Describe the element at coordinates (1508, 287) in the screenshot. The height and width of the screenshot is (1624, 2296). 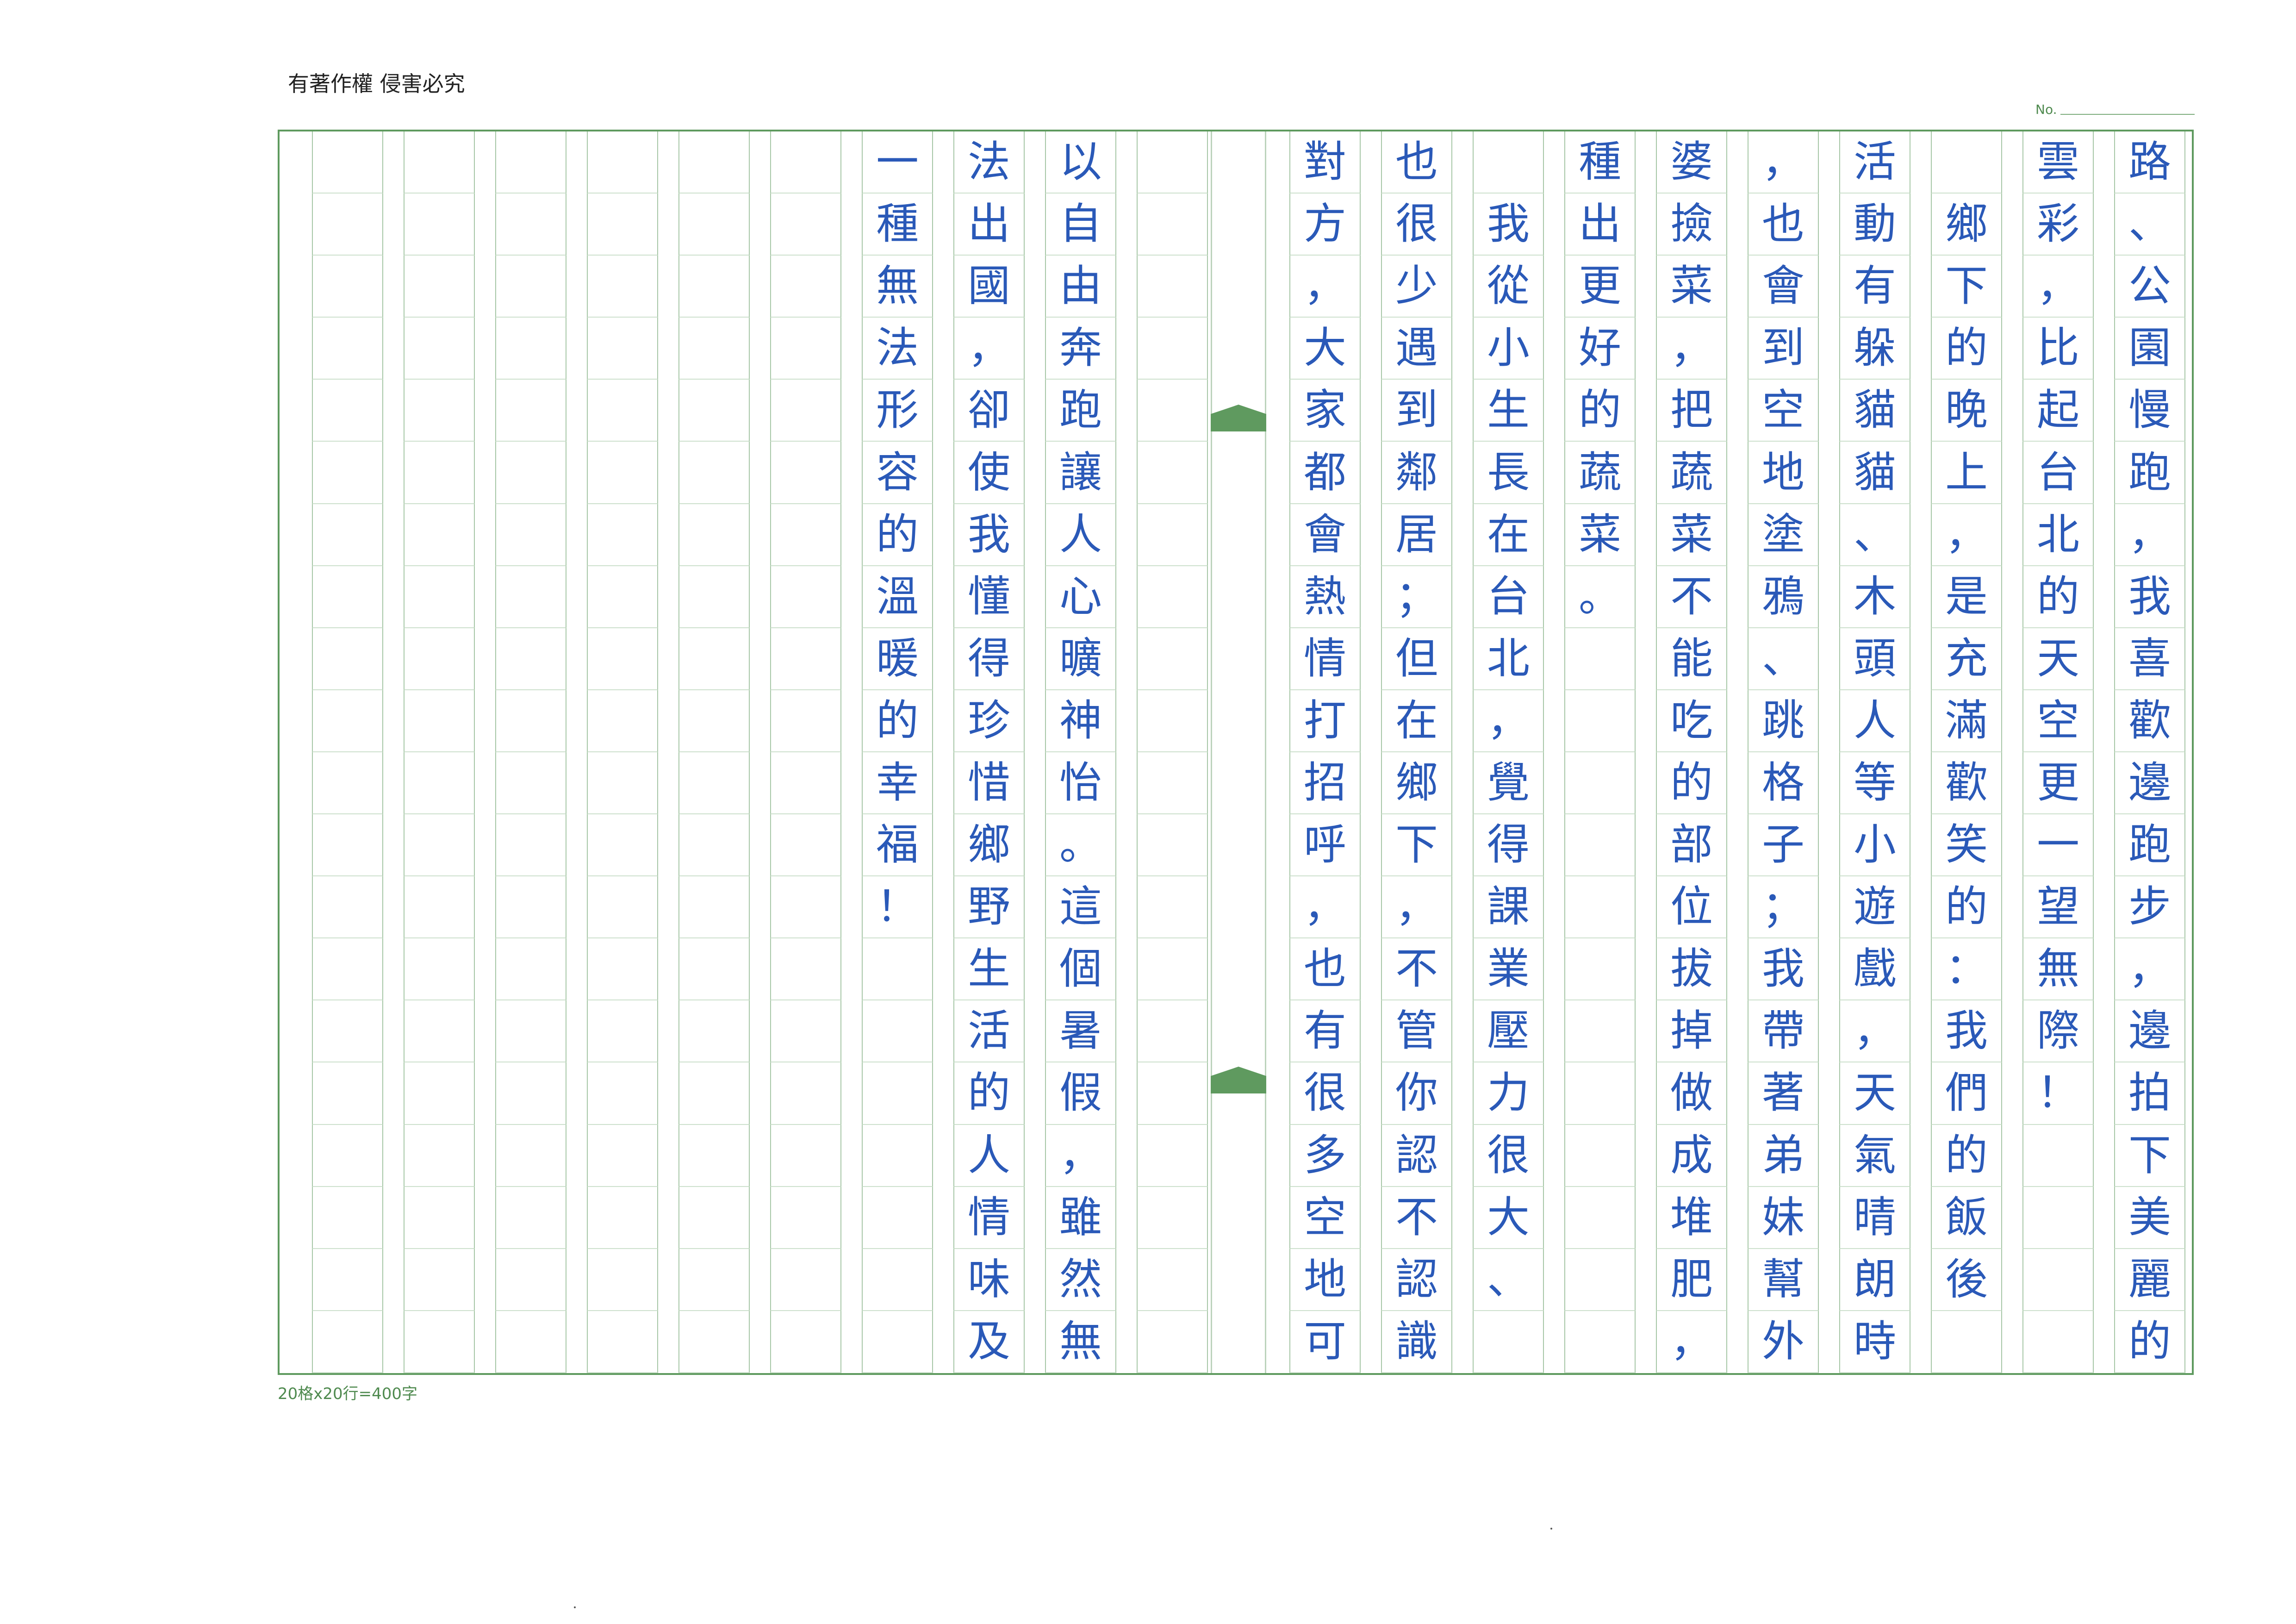
I see `grid-cell: 從` at that location.